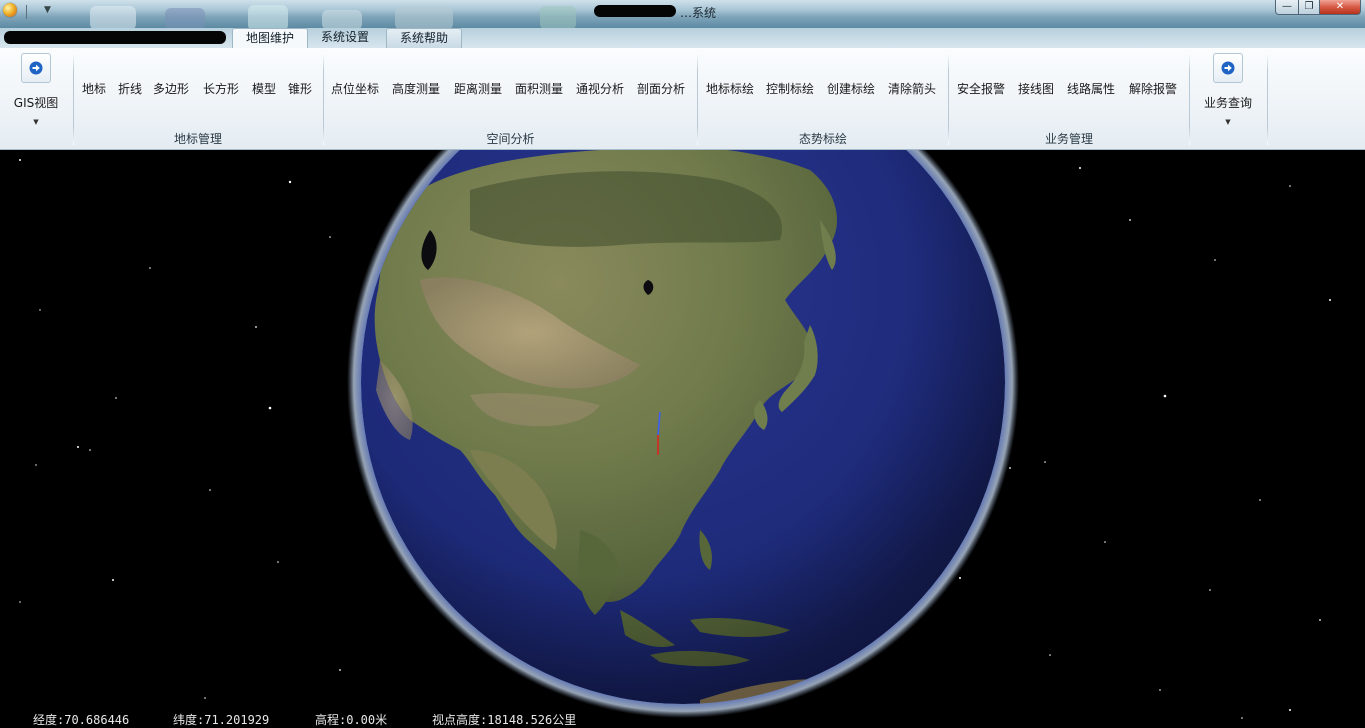  Describe the element at coordinates (1153, 89) in the screenshot. I see `dismiss-alarm-button: 解除报警` at that location.